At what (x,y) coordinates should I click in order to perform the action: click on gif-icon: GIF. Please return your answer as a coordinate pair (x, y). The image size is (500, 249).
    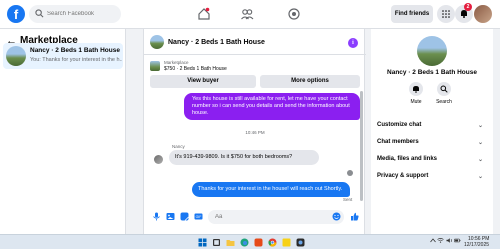
    Looking at the image, I should click on (198, 216).